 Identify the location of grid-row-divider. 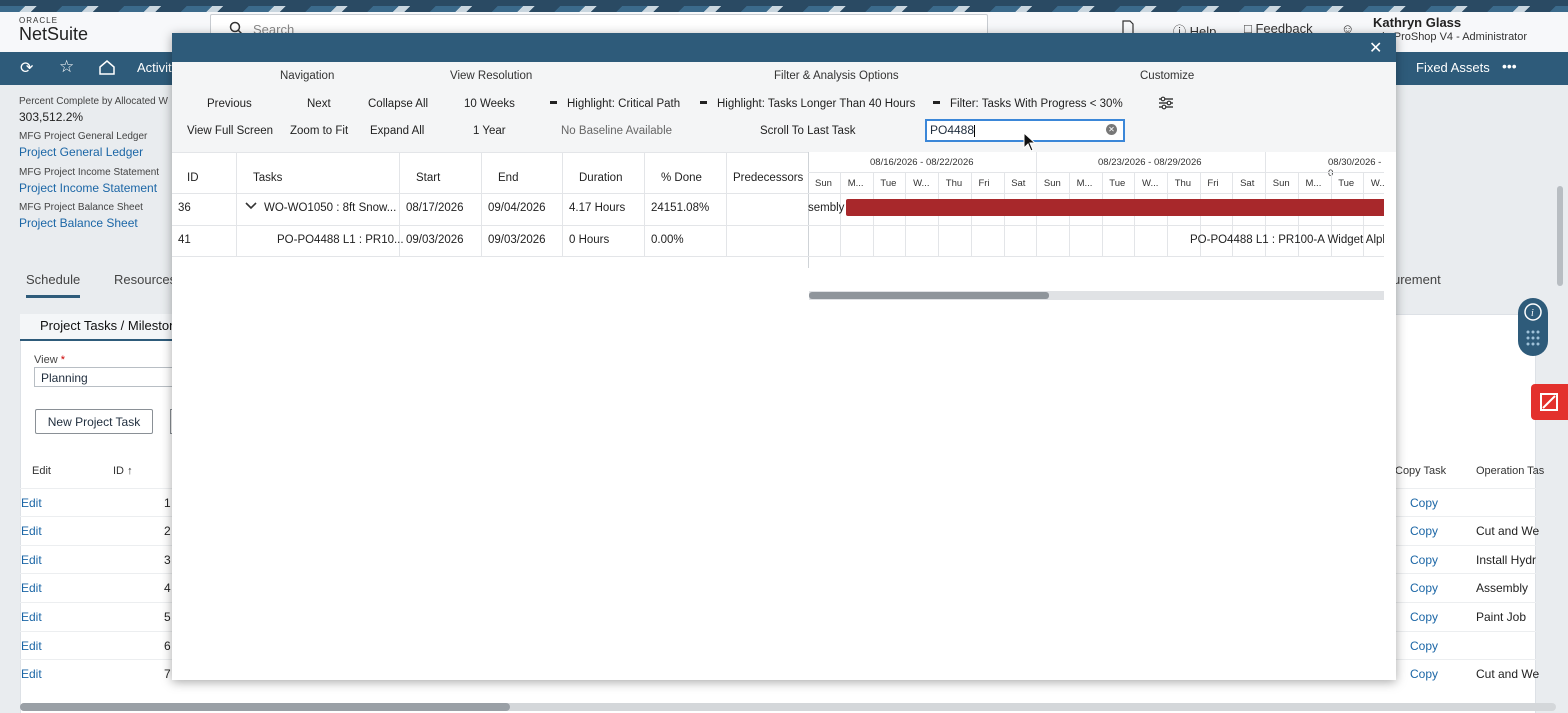
(490, 225).